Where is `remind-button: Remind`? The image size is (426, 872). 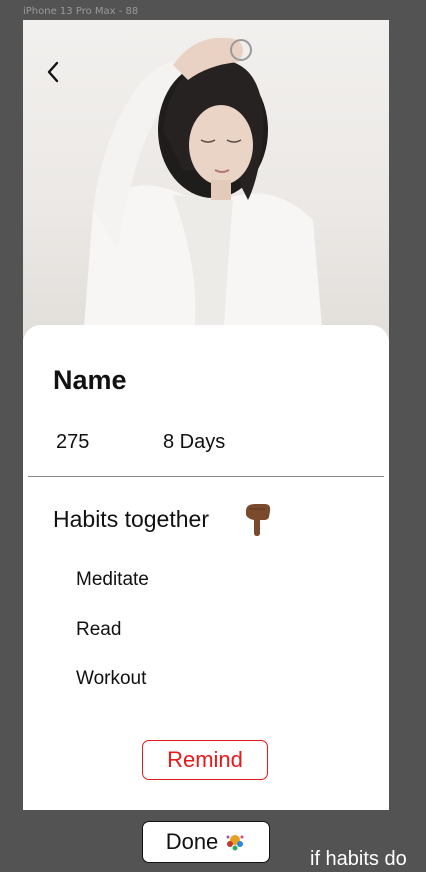 remind-button: Remind is located at coordinates (205, 760).